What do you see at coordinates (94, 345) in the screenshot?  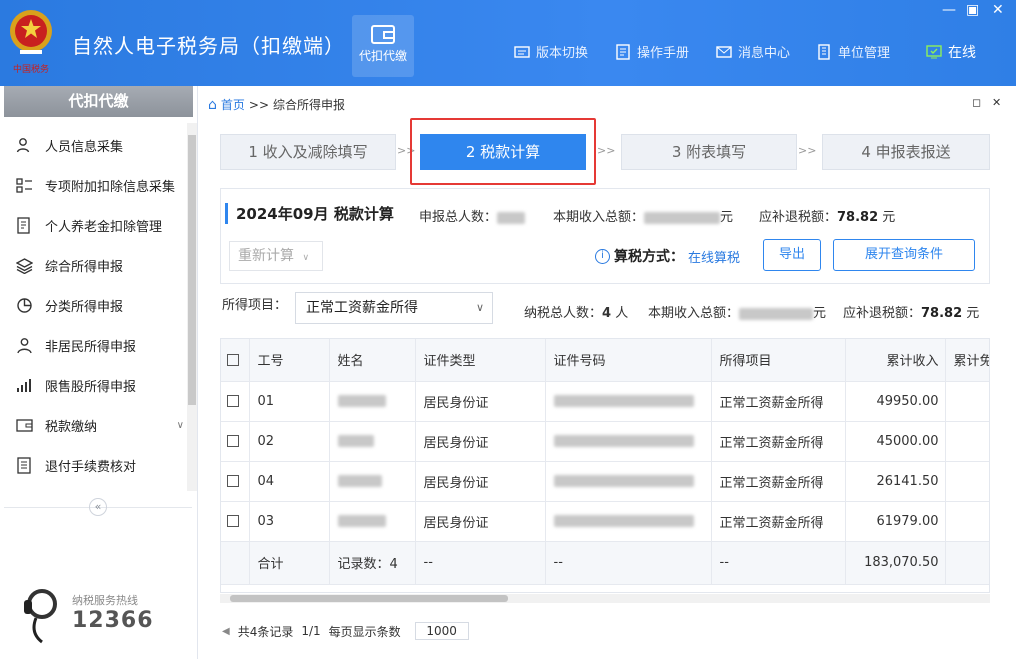 I see `sidebar-item-nonresident: 非居民所得申报` at bounding box center [94, 345].